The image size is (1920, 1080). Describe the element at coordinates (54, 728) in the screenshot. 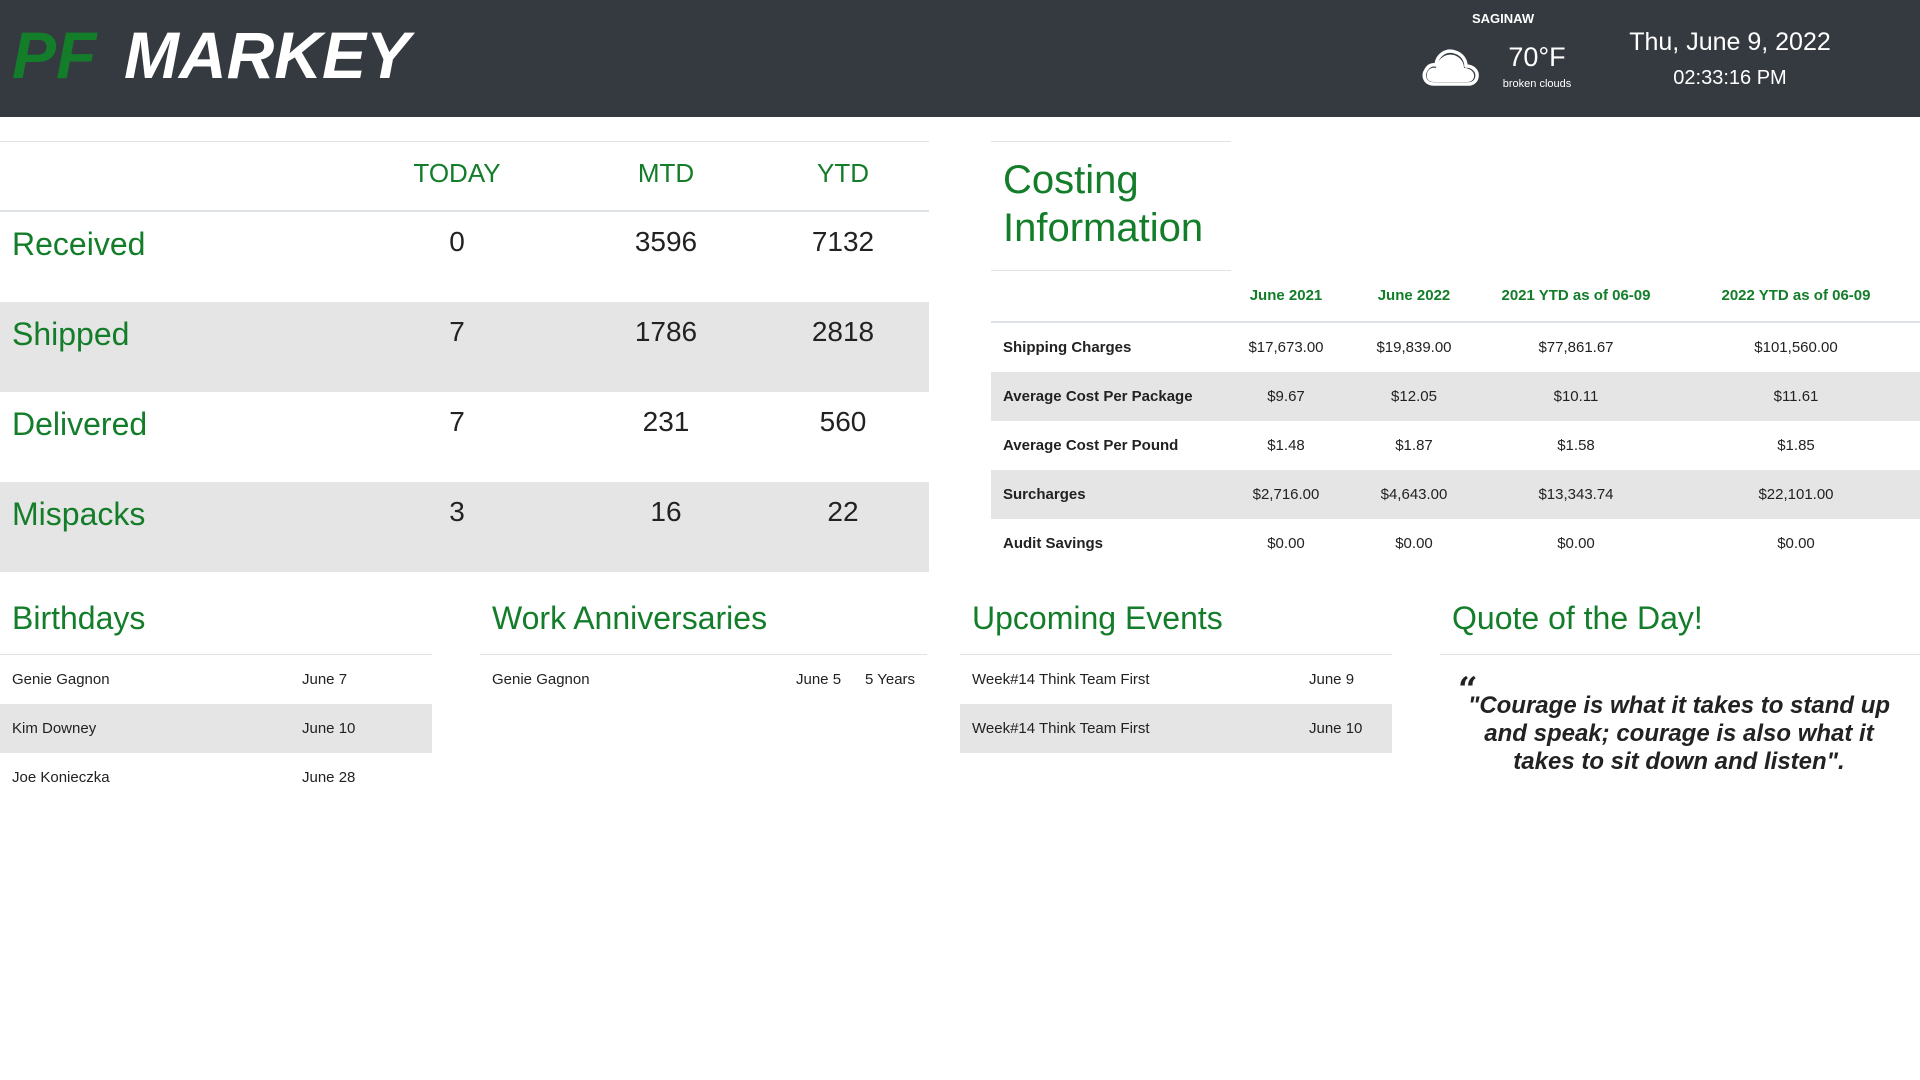

I see `person-name: Kim Downey` at that location.